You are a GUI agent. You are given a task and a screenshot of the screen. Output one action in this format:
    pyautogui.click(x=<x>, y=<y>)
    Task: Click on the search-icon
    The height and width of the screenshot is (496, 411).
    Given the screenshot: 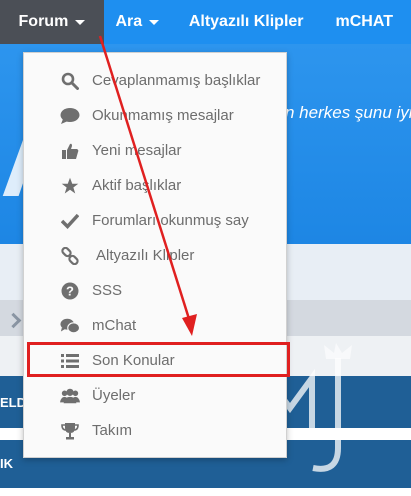 What is the action you would take?
    pyautogui.click(x=70, y=81)
    